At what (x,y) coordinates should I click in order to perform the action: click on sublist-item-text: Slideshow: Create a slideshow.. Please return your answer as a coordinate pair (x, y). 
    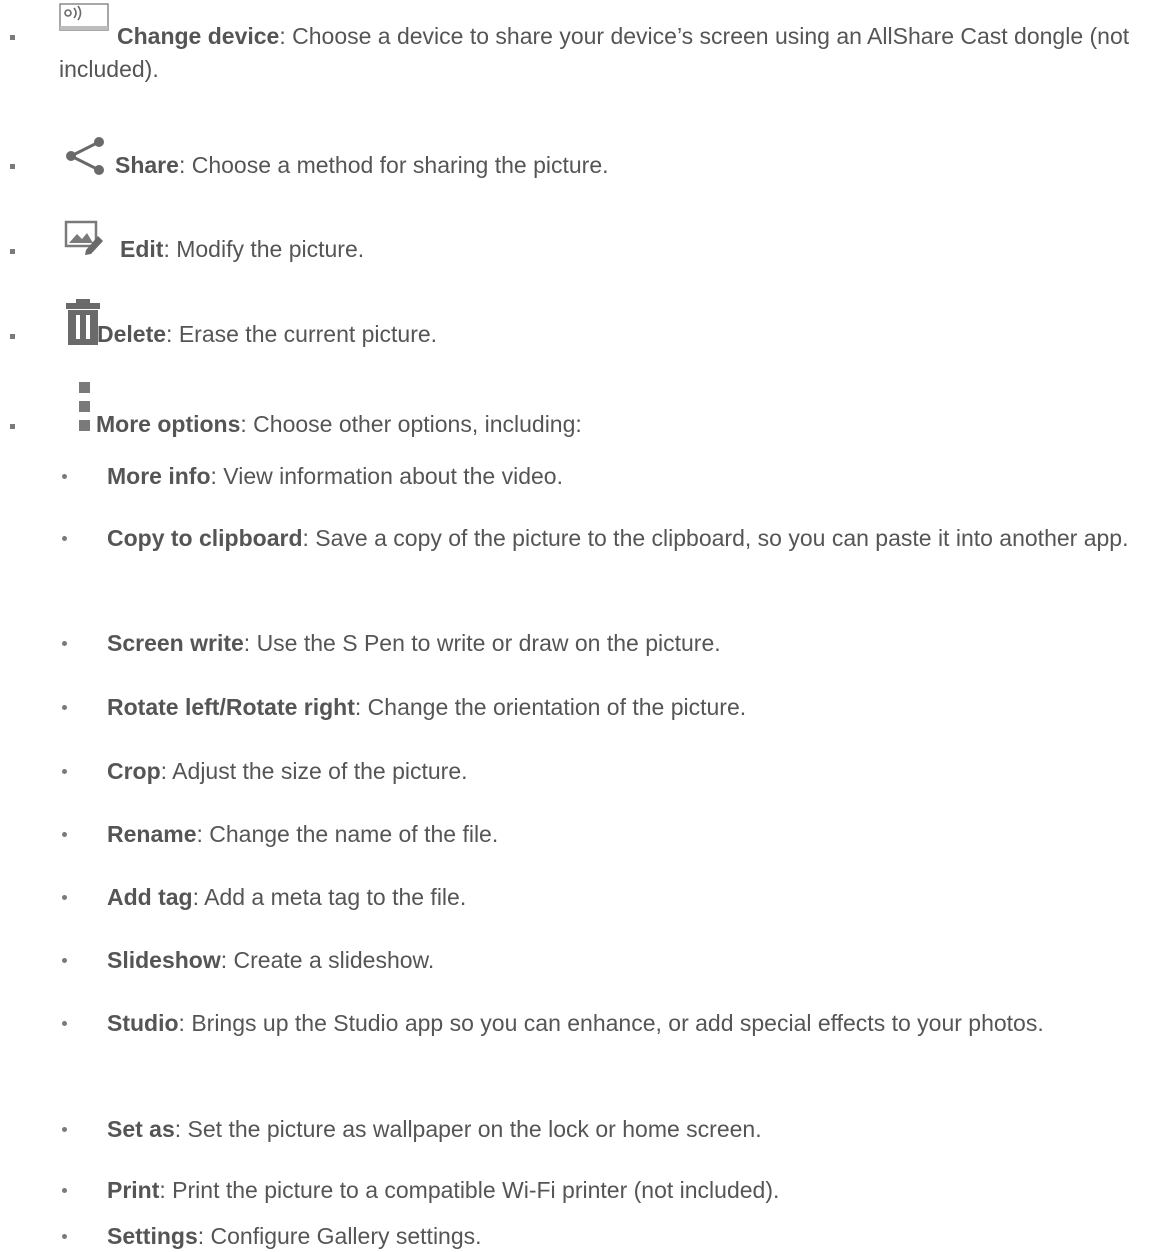
    Looking at the image, I should click on (627, 960).